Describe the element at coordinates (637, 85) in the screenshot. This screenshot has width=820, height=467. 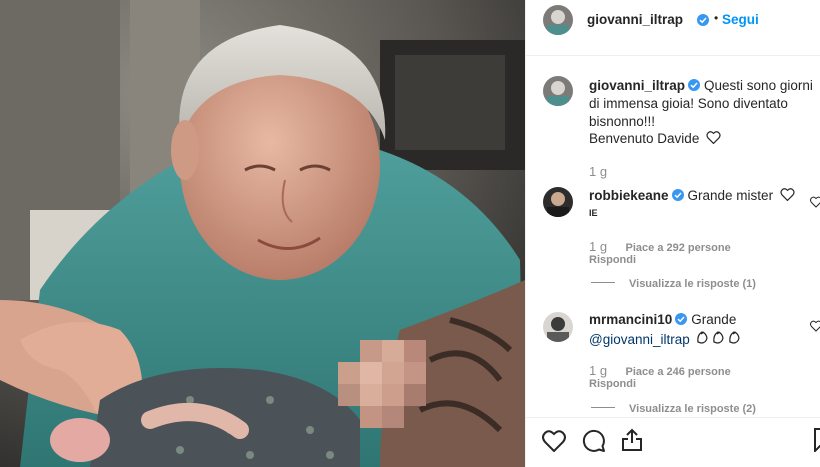
I see `caption-username: giovanni_iltrap` at that location.